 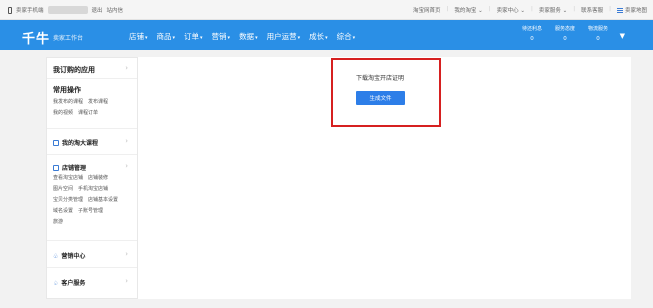 What do you see at coordinates (468, 10) in the screenshot?
I see `my-taobao-link: 我的淘宝 ⌄` at bounding box center [468, 10].